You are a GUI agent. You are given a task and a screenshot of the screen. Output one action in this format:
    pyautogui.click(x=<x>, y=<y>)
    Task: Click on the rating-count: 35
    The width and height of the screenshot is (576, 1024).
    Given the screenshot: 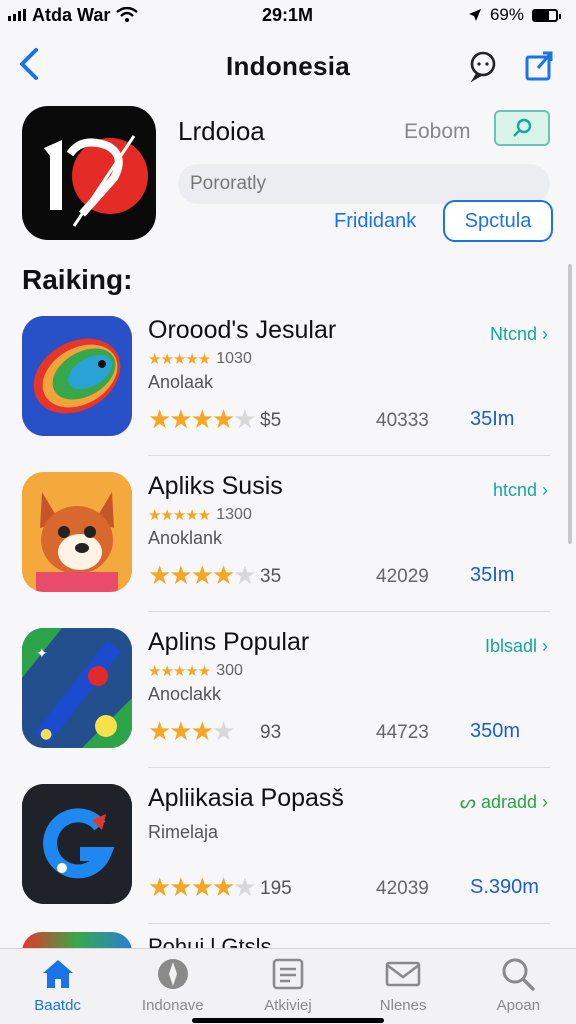 What is the action you would take?
    pyautogui.click(x=271, y=576)
    